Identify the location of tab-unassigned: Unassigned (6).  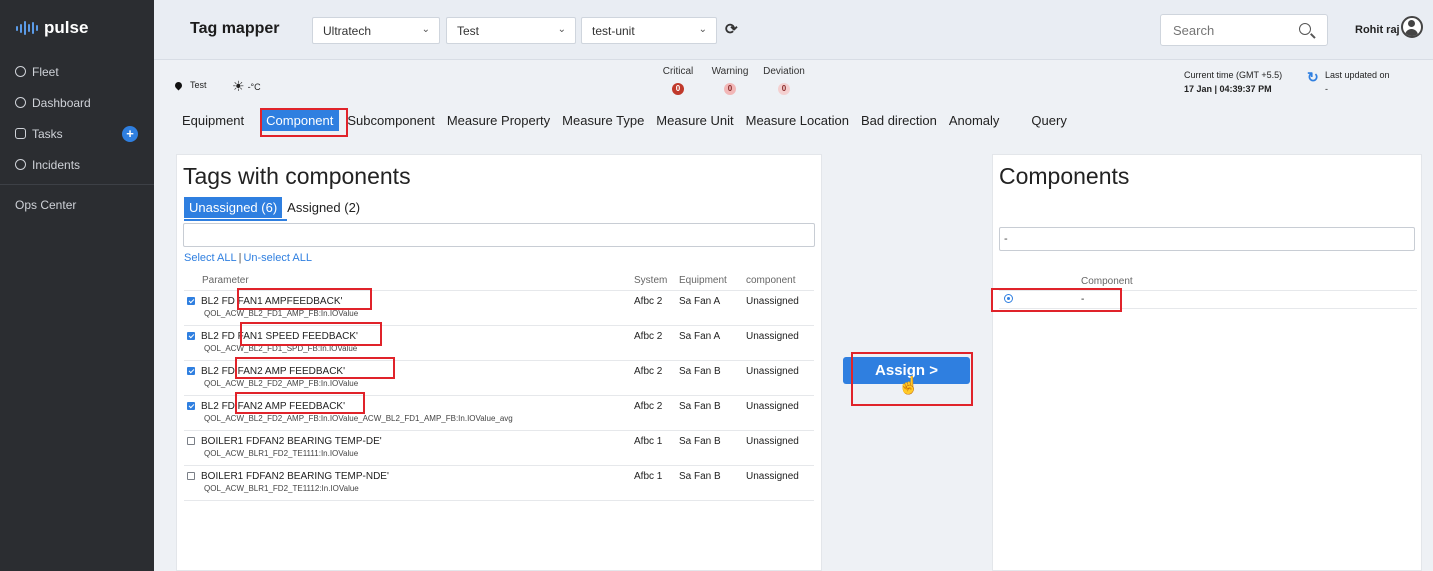
(233, 207).